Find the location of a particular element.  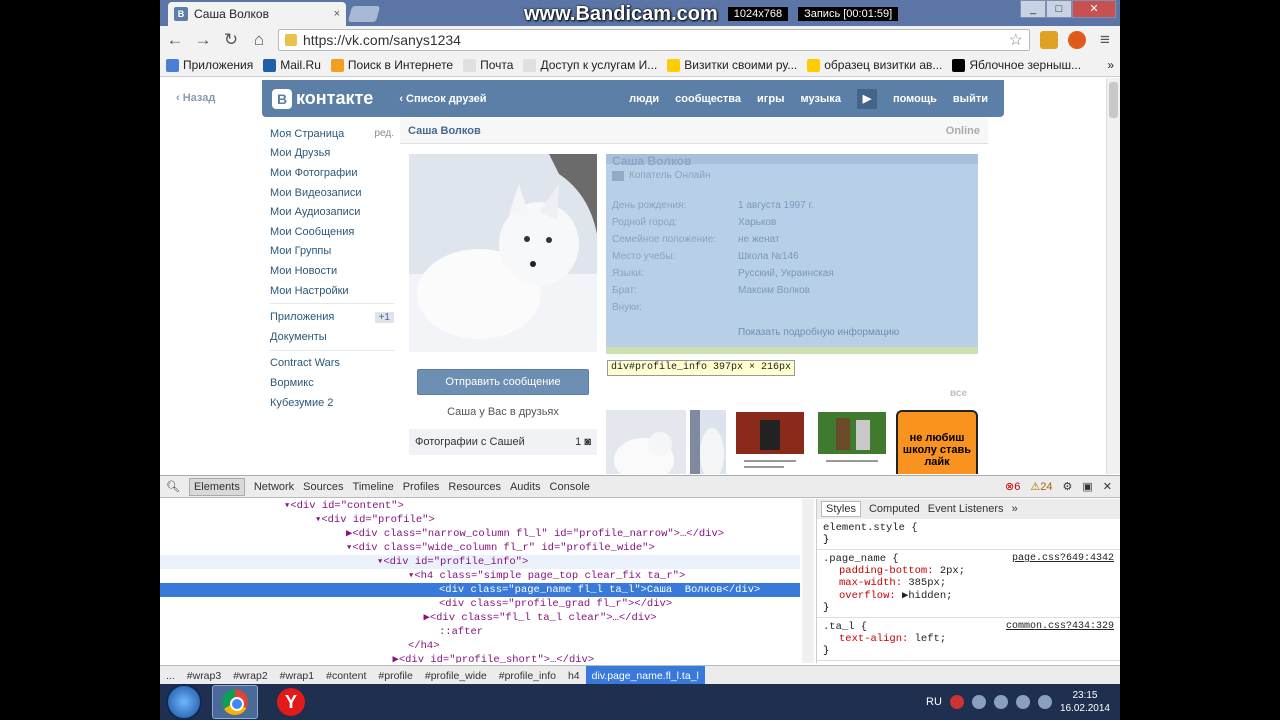

dom-node-line: ▶<div id="profile_short">…</div> is located at coordinates (480, 658).